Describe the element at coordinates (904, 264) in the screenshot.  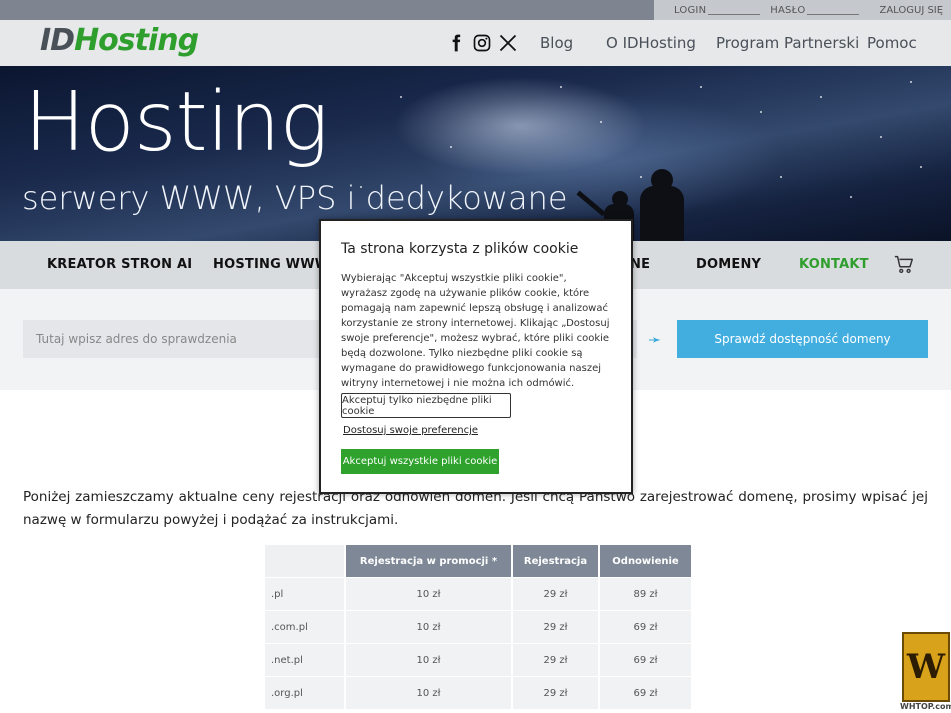
I see `cart-icon` at that location.